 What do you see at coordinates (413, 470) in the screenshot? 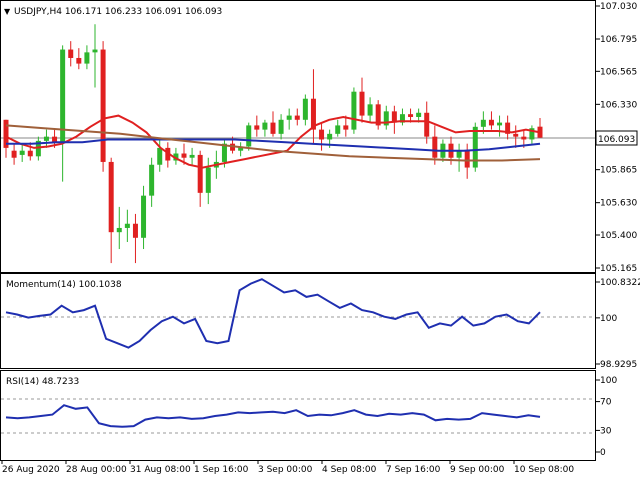
I see `x-tick-label: 7 Sep 16:00` at bounding box center [413, 470].